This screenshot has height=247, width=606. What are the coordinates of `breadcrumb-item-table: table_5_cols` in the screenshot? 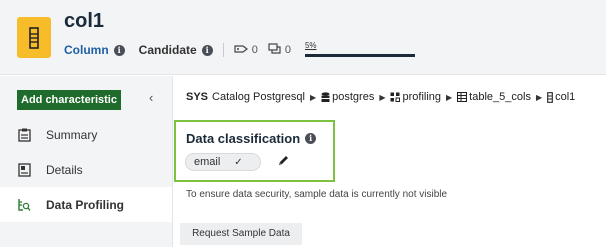 It's located at (500, 97).